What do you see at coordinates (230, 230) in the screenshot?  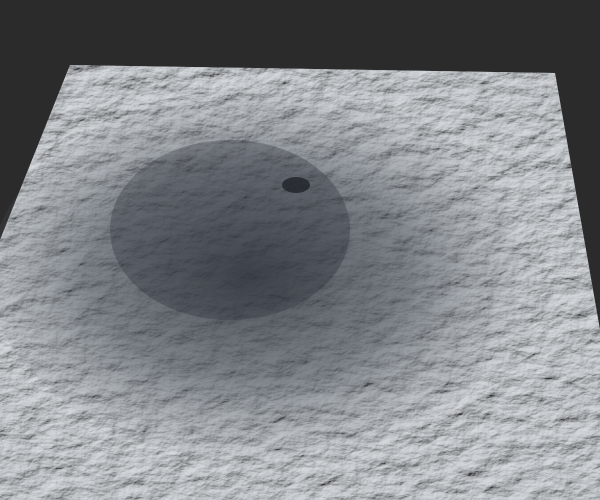 I see `mountain-peak-shadow` at bounding box center [230, 230].